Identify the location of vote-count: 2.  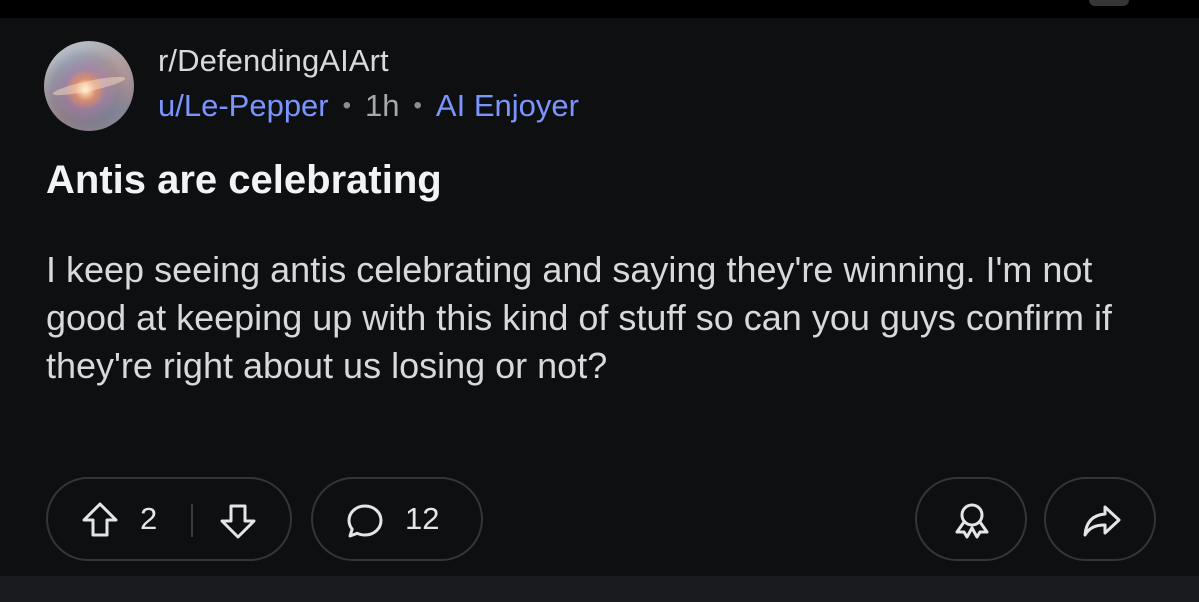
(149, 518).